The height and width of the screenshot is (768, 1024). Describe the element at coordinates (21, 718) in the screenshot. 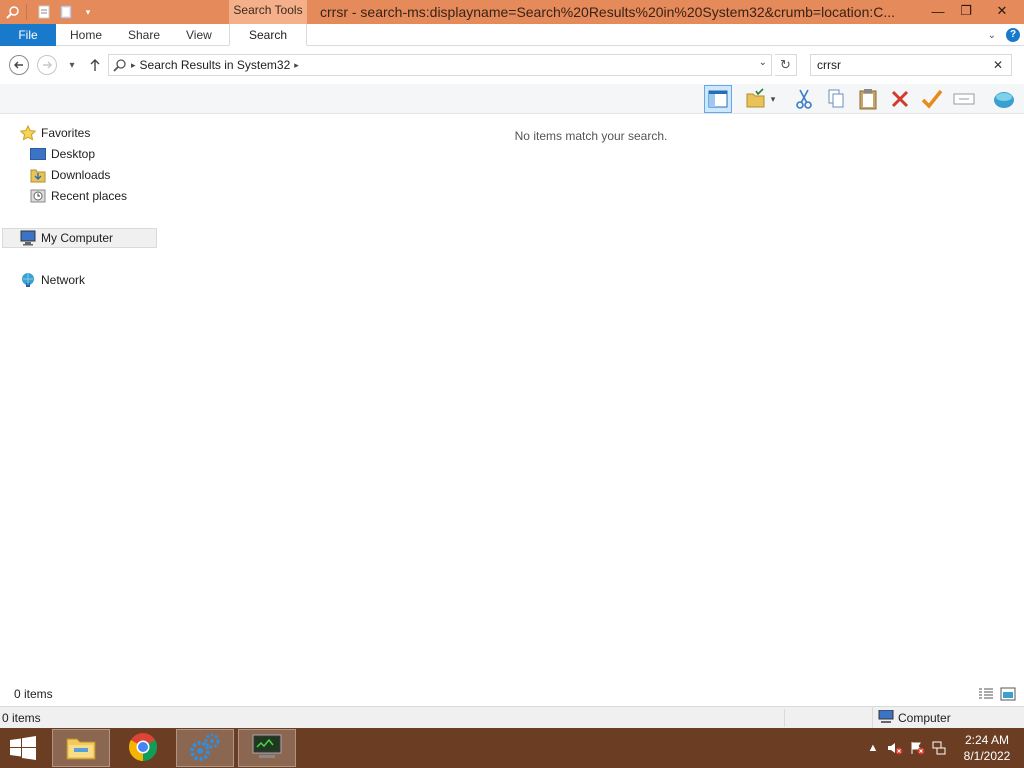

I see `item-count-secondary: 0 items` at that location.